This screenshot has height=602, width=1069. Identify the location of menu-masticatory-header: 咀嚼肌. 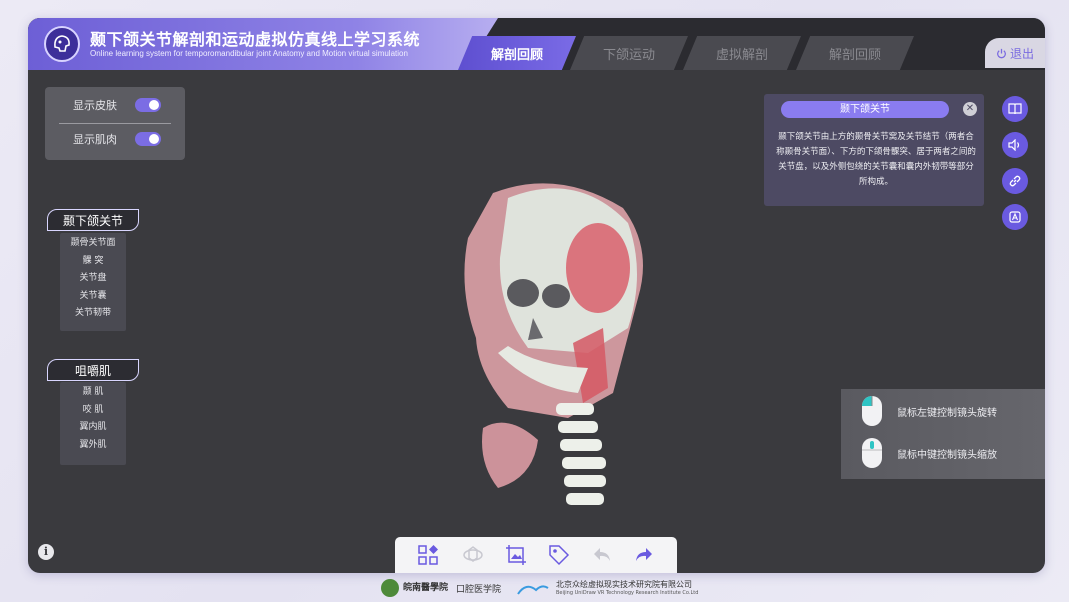
(93, 370).